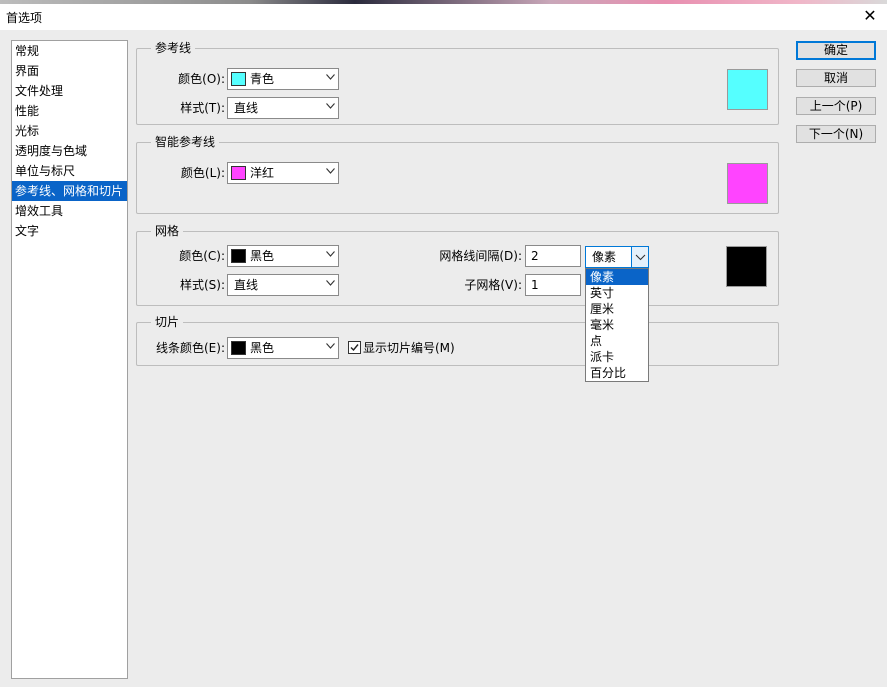 This screenshot has height=687, width=887. What do you see at coordinates (283, 285) in the screenshot?
I see `grid-style-select: 直线` at bounding box center [283, 285].